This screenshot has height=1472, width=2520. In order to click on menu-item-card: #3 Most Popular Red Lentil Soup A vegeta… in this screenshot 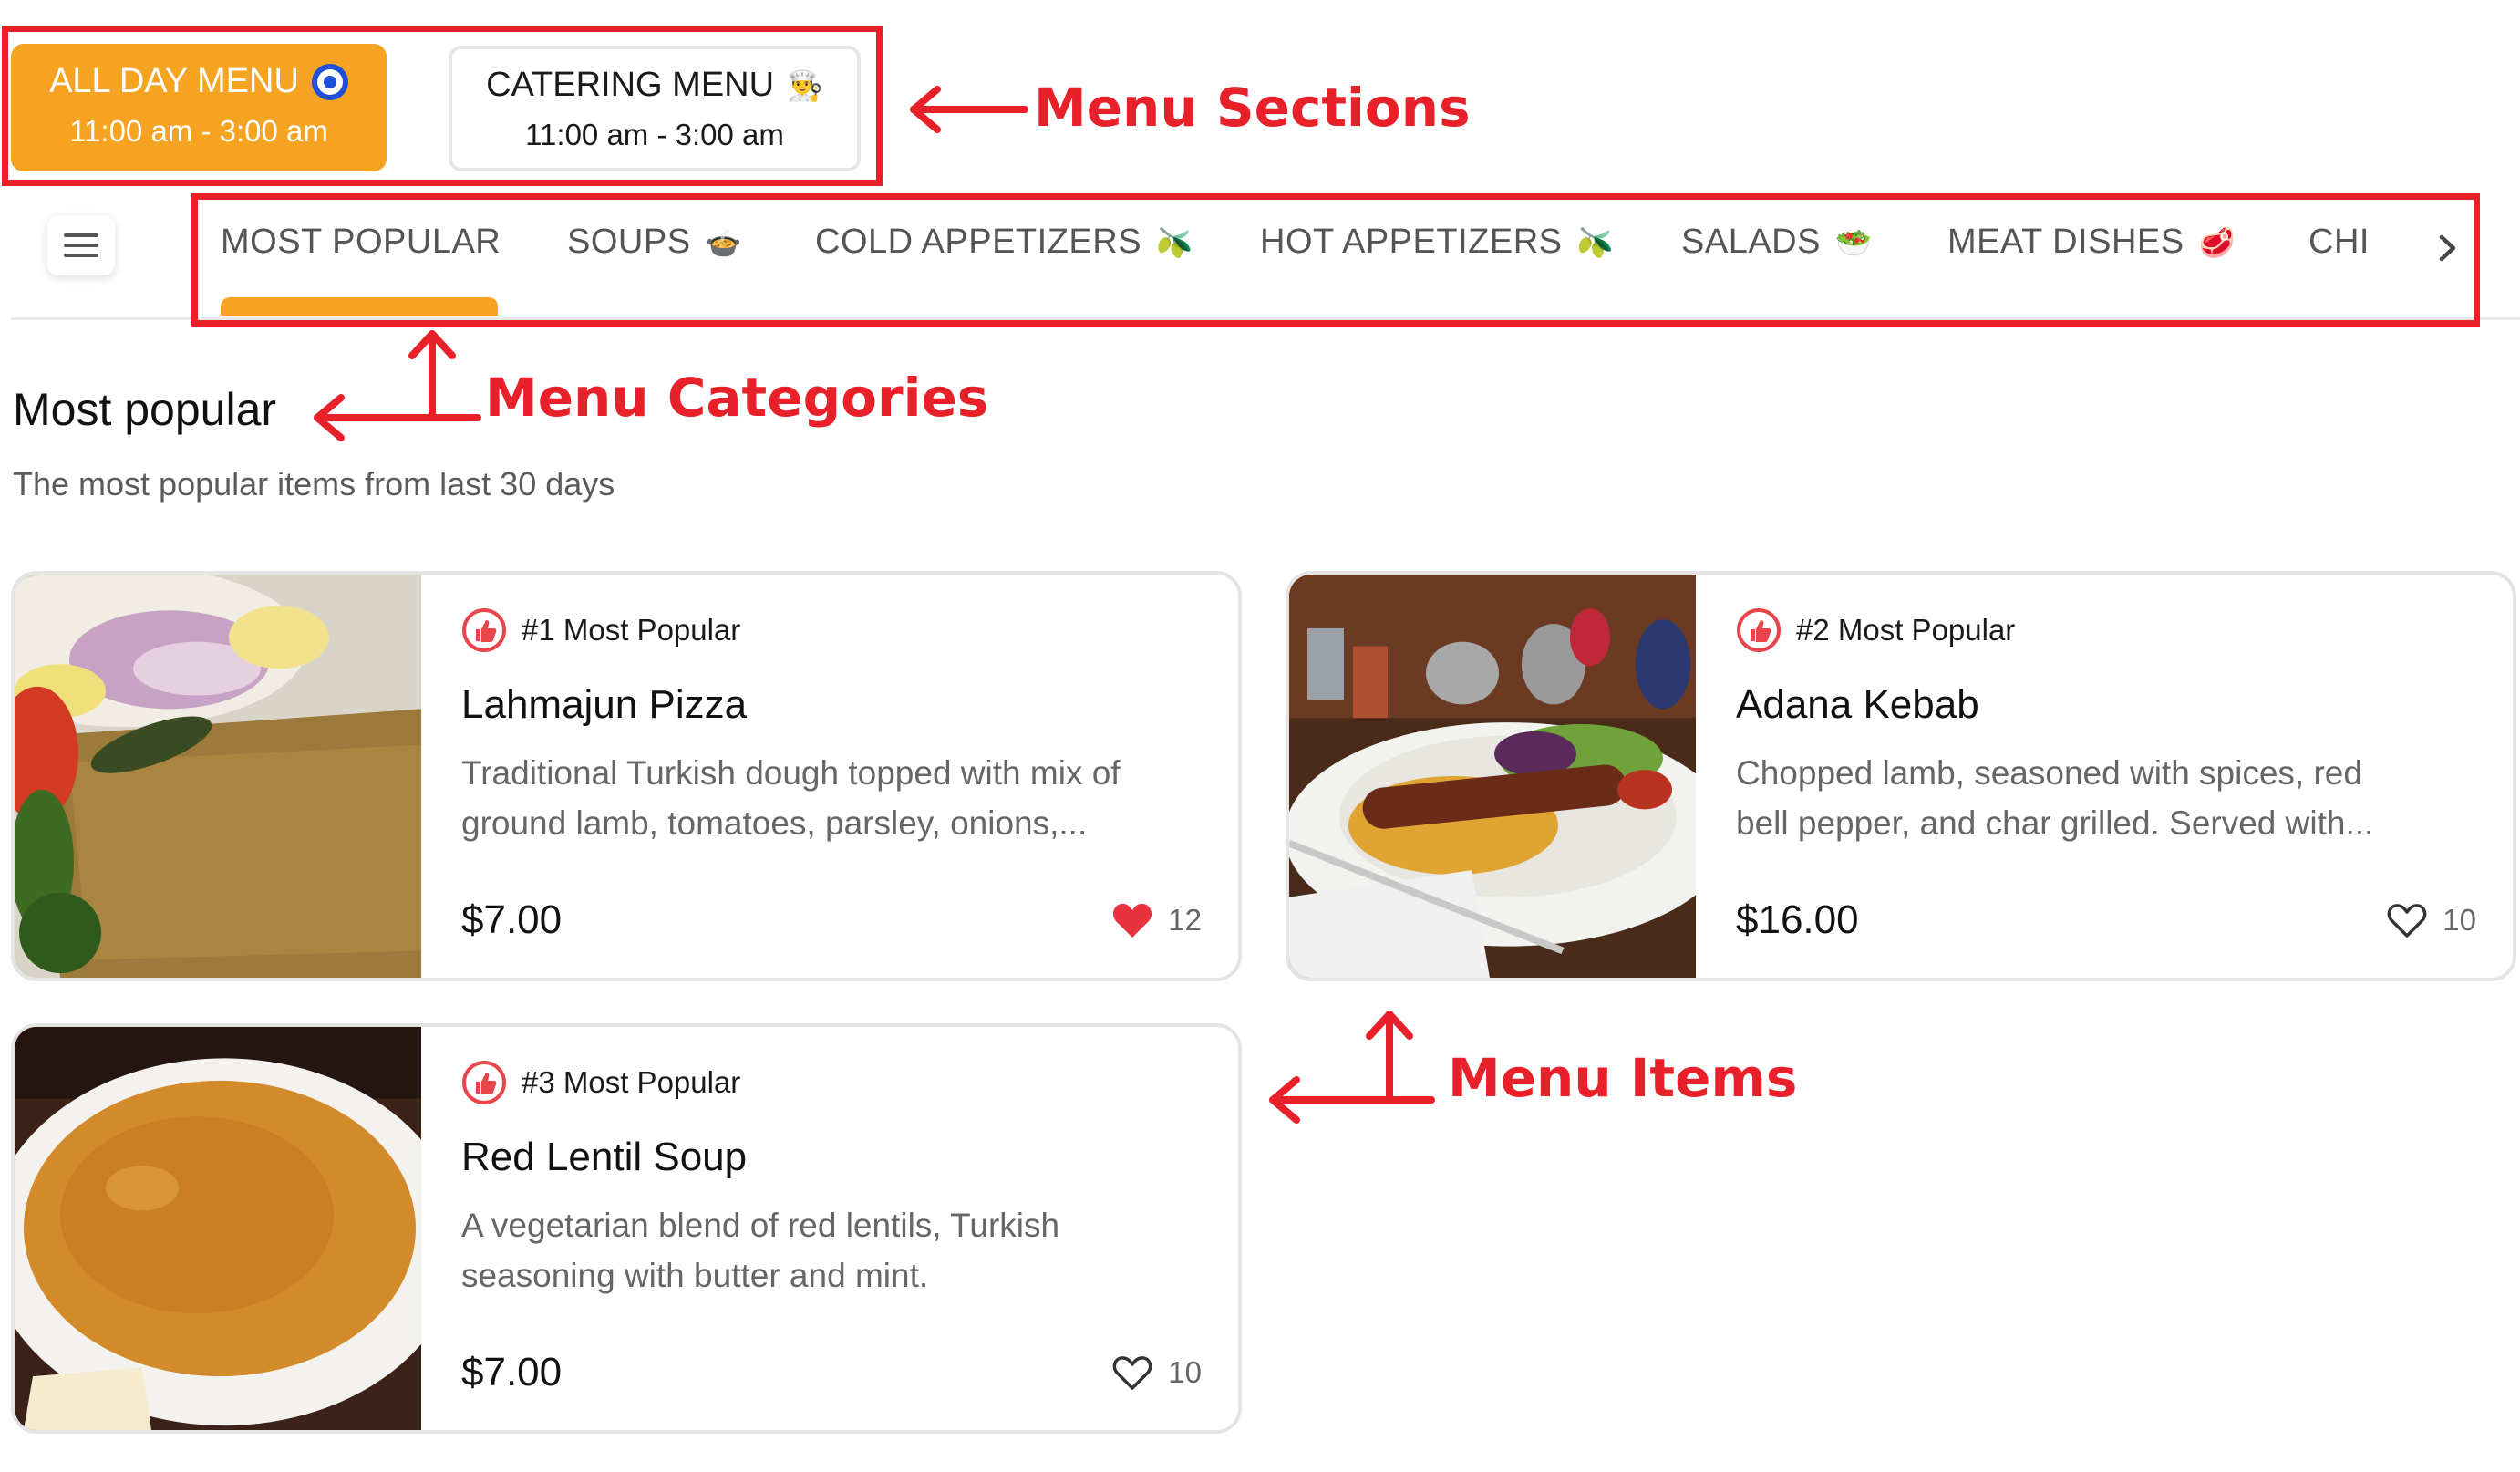, I will do `click(626, 1229)`.